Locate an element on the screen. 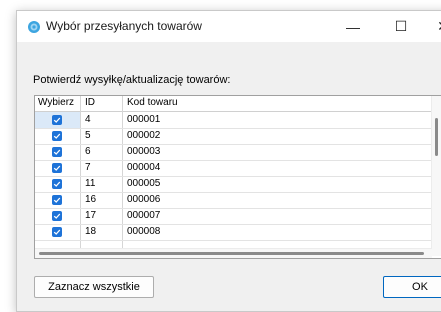 Image resolution: width=441 pixels, height=312 pixels. window-title: Wybór przesyłanych towarów is located at coordinates (124, 26).